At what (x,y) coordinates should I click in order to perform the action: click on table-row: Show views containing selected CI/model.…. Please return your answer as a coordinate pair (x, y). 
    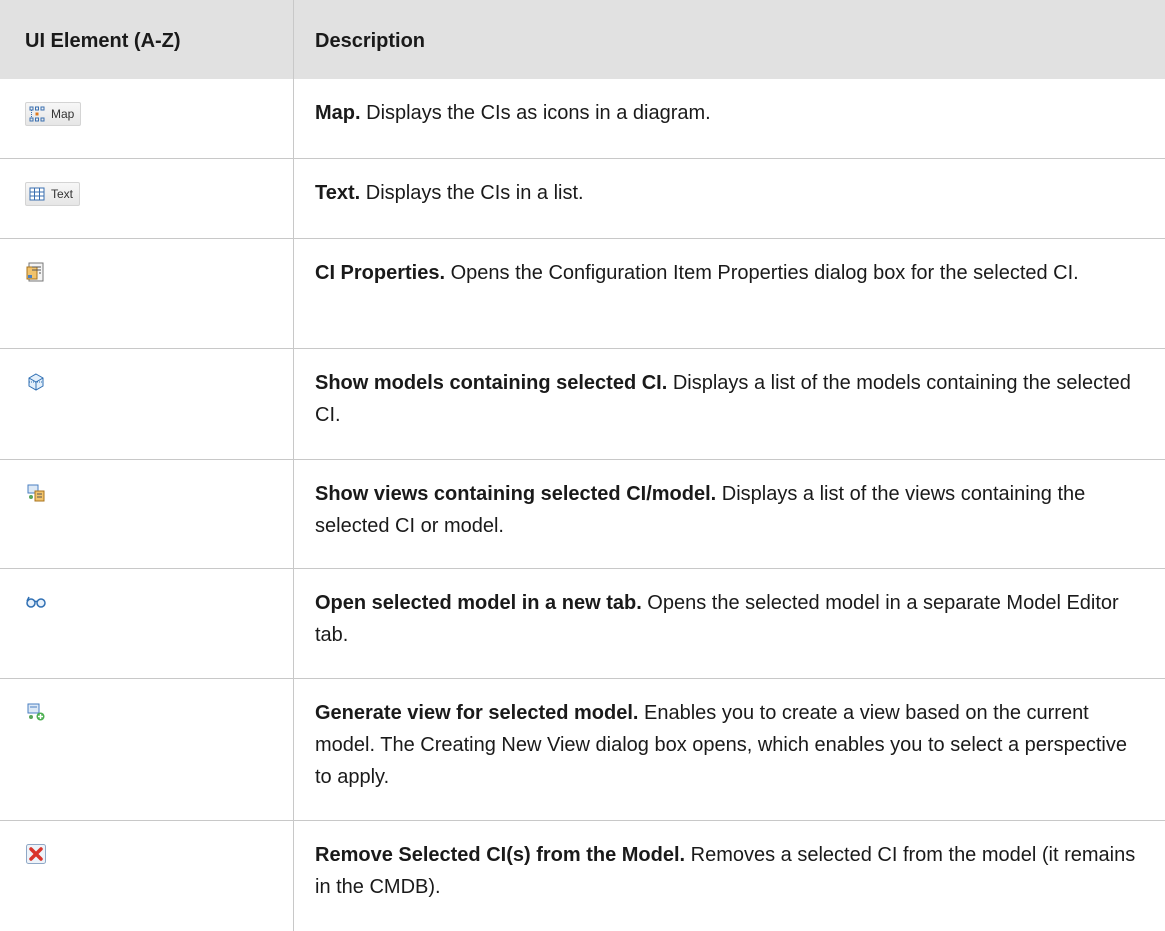
    Looking at the image, I should click on (582, 514).